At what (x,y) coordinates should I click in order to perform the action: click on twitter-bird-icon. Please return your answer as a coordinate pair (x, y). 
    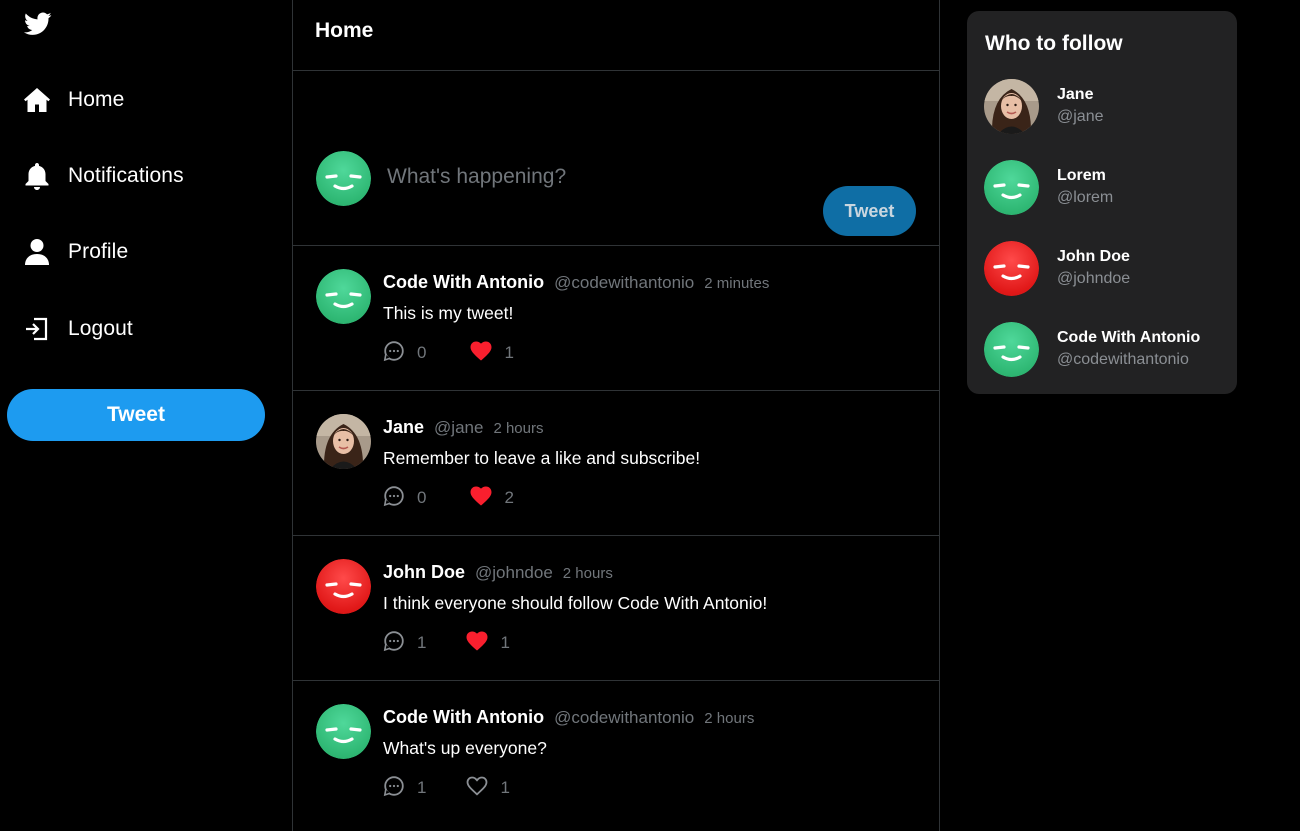
    Looking at the image, I should click on (37, 25).